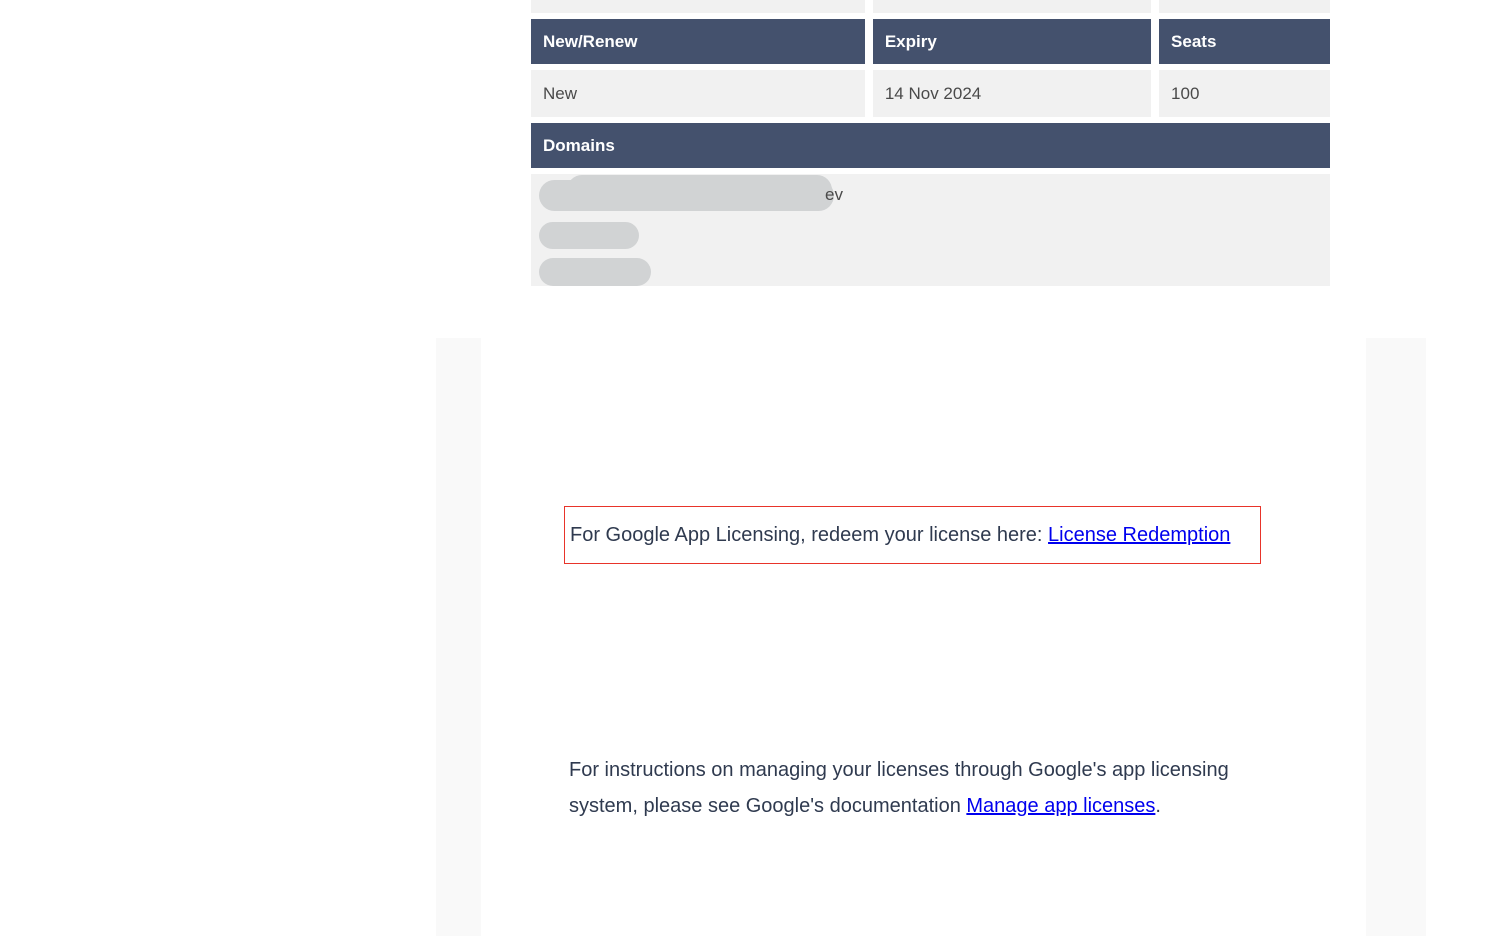 The image size is (1501, 936). I want to click on domains-body-row: ev, so click(930, 230).